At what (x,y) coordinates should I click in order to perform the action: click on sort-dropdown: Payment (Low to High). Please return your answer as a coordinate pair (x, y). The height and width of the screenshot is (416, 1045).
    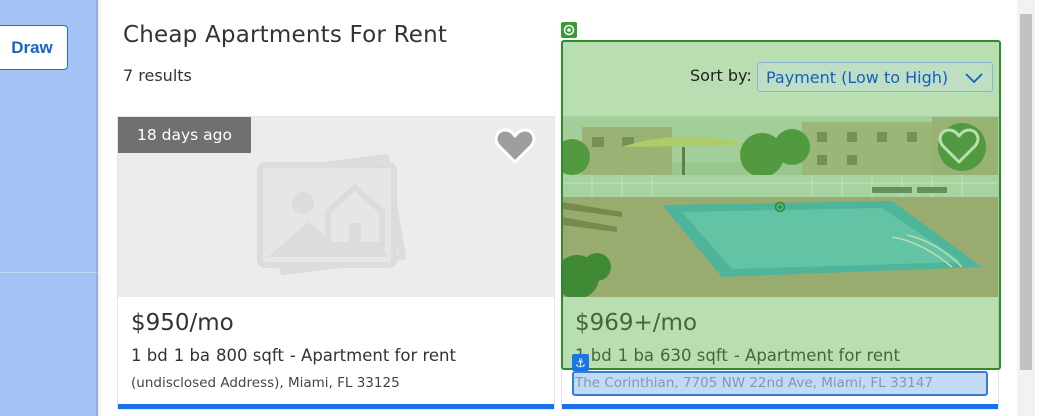
    Looking at the image, I should click on (875, 77).